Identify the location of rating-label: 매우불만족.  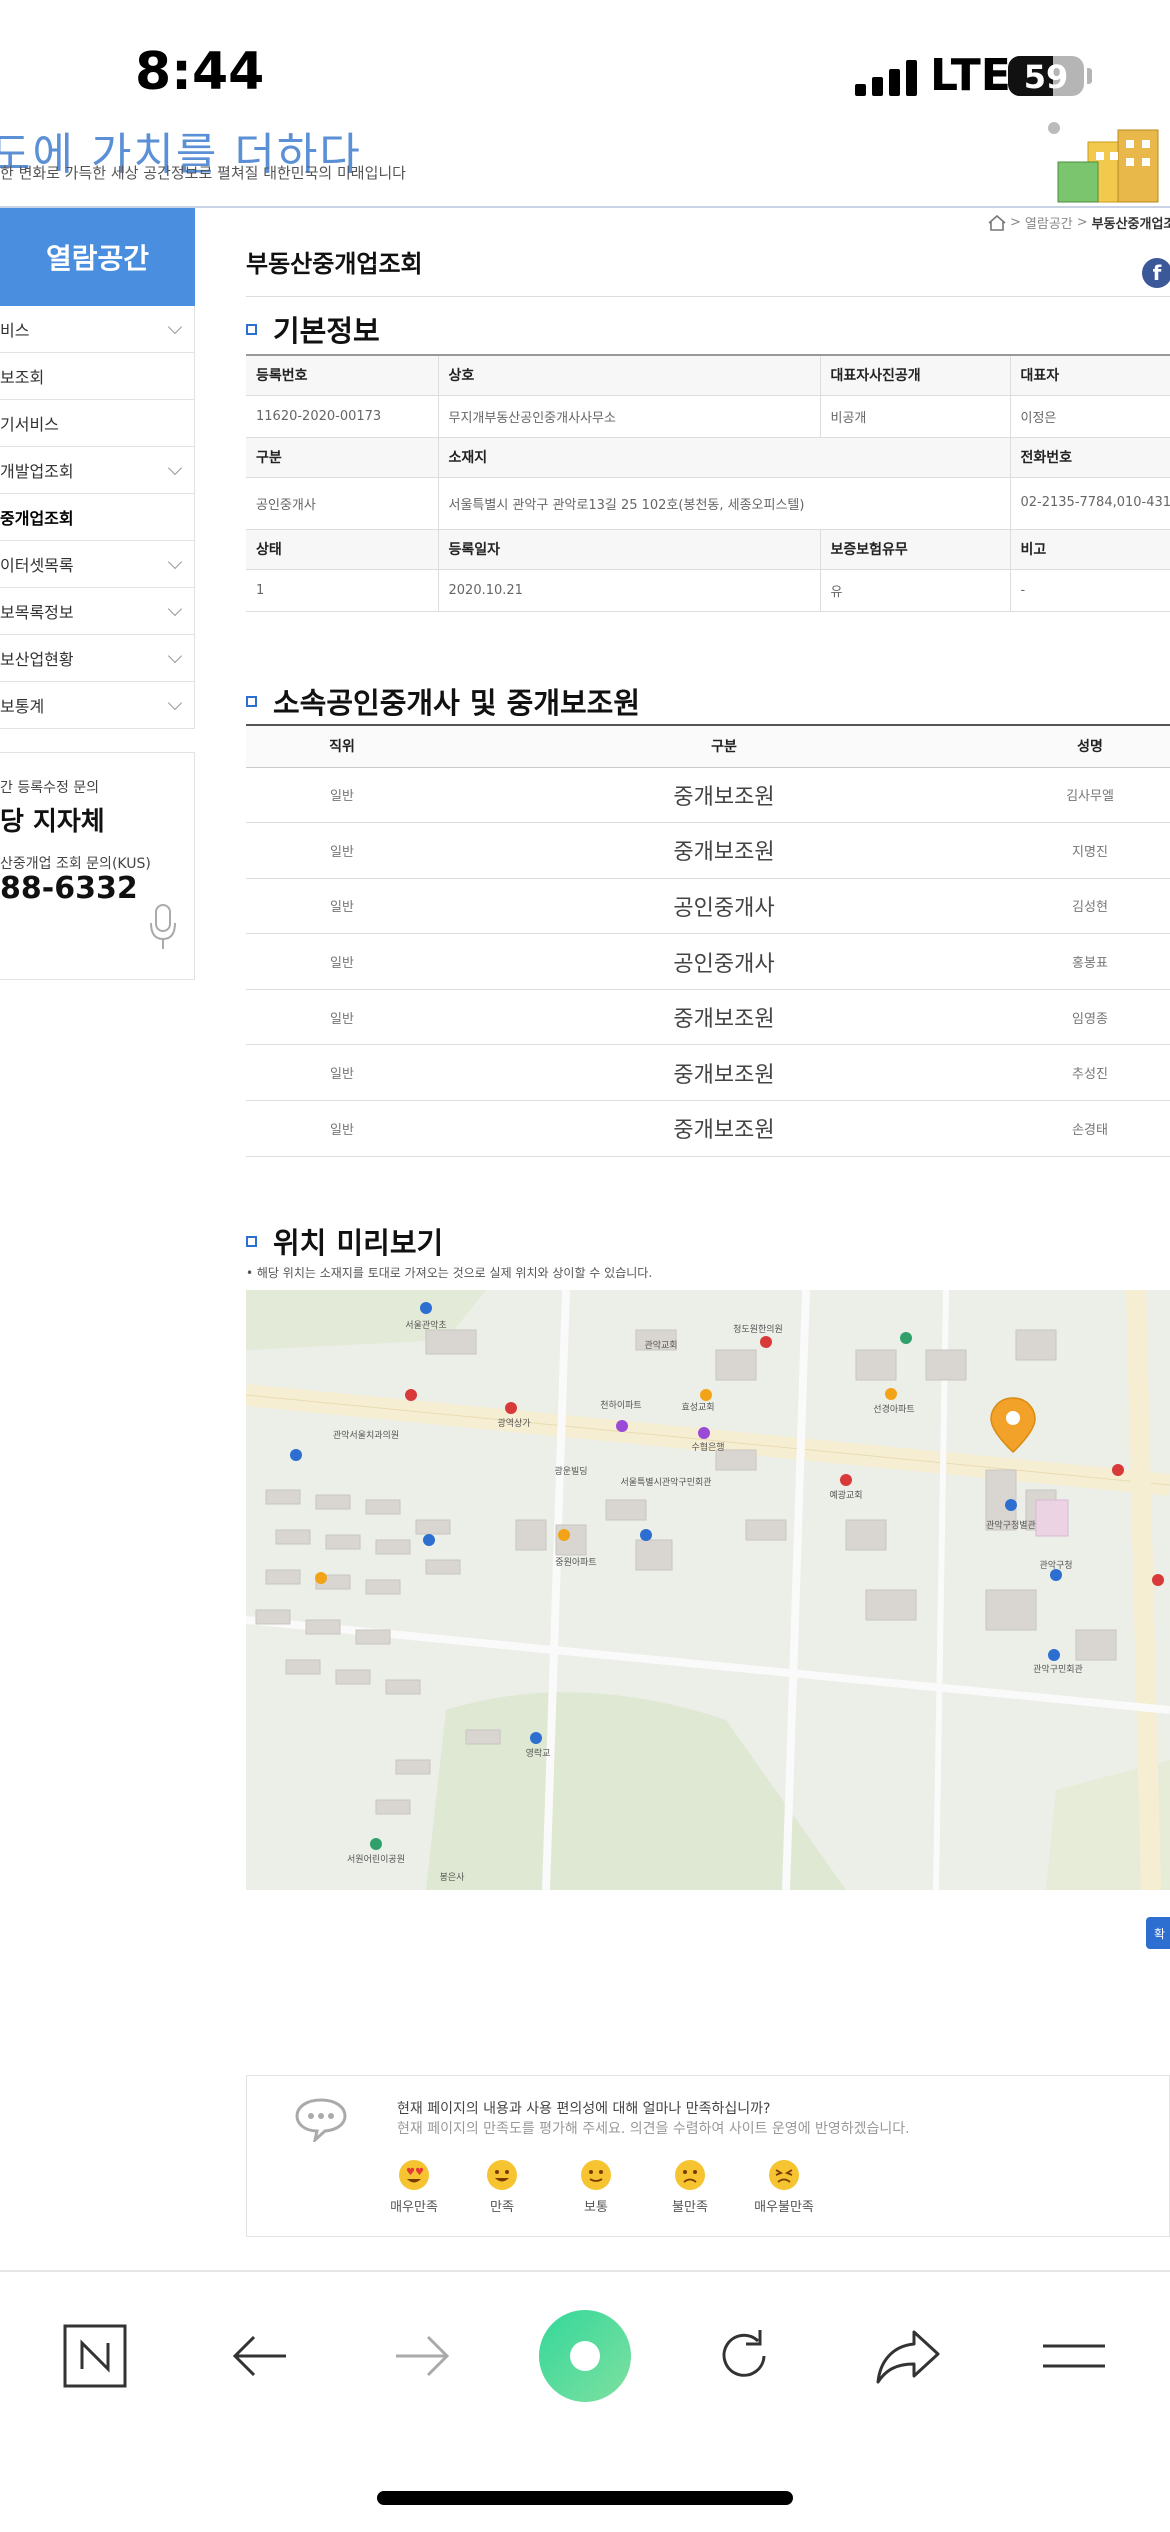
(784, 2207).